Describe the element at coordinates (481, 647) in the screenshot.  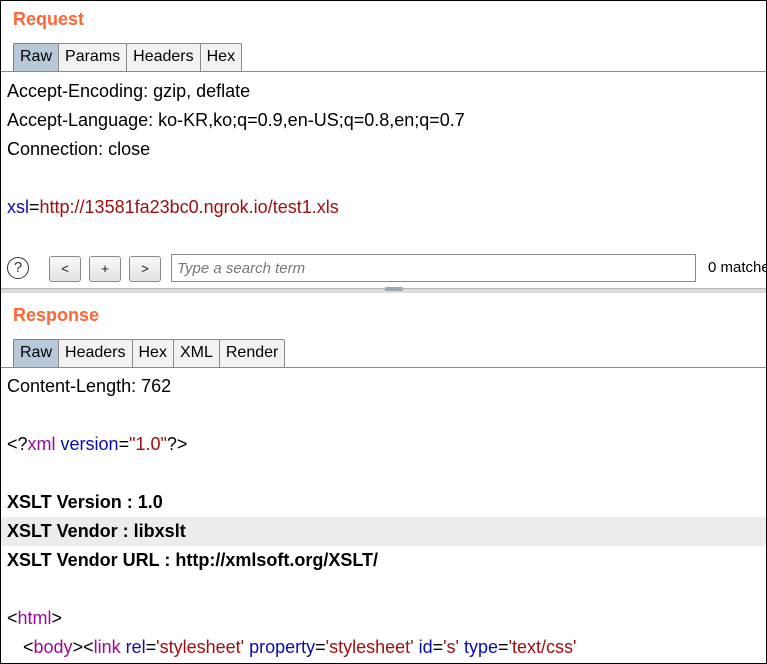
I see `type-attr: type` at that location.